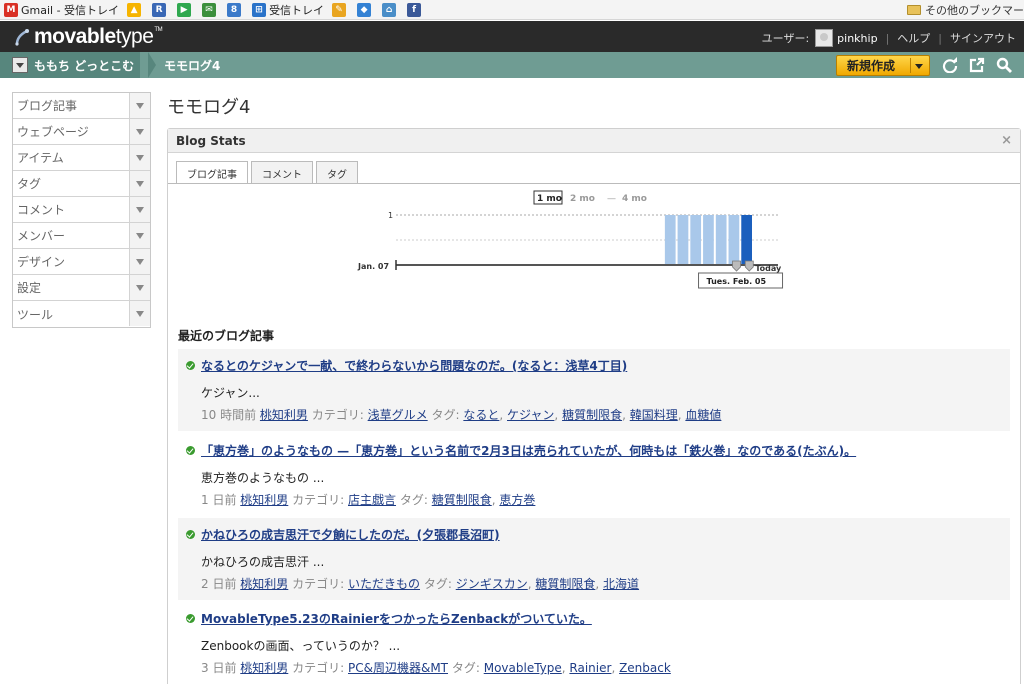 This screenshot has width=1024, height=684. What do you see at coordinates (1004, 65) in the screenshot?
I see `search-icon` at bounding box center [1004, 65].